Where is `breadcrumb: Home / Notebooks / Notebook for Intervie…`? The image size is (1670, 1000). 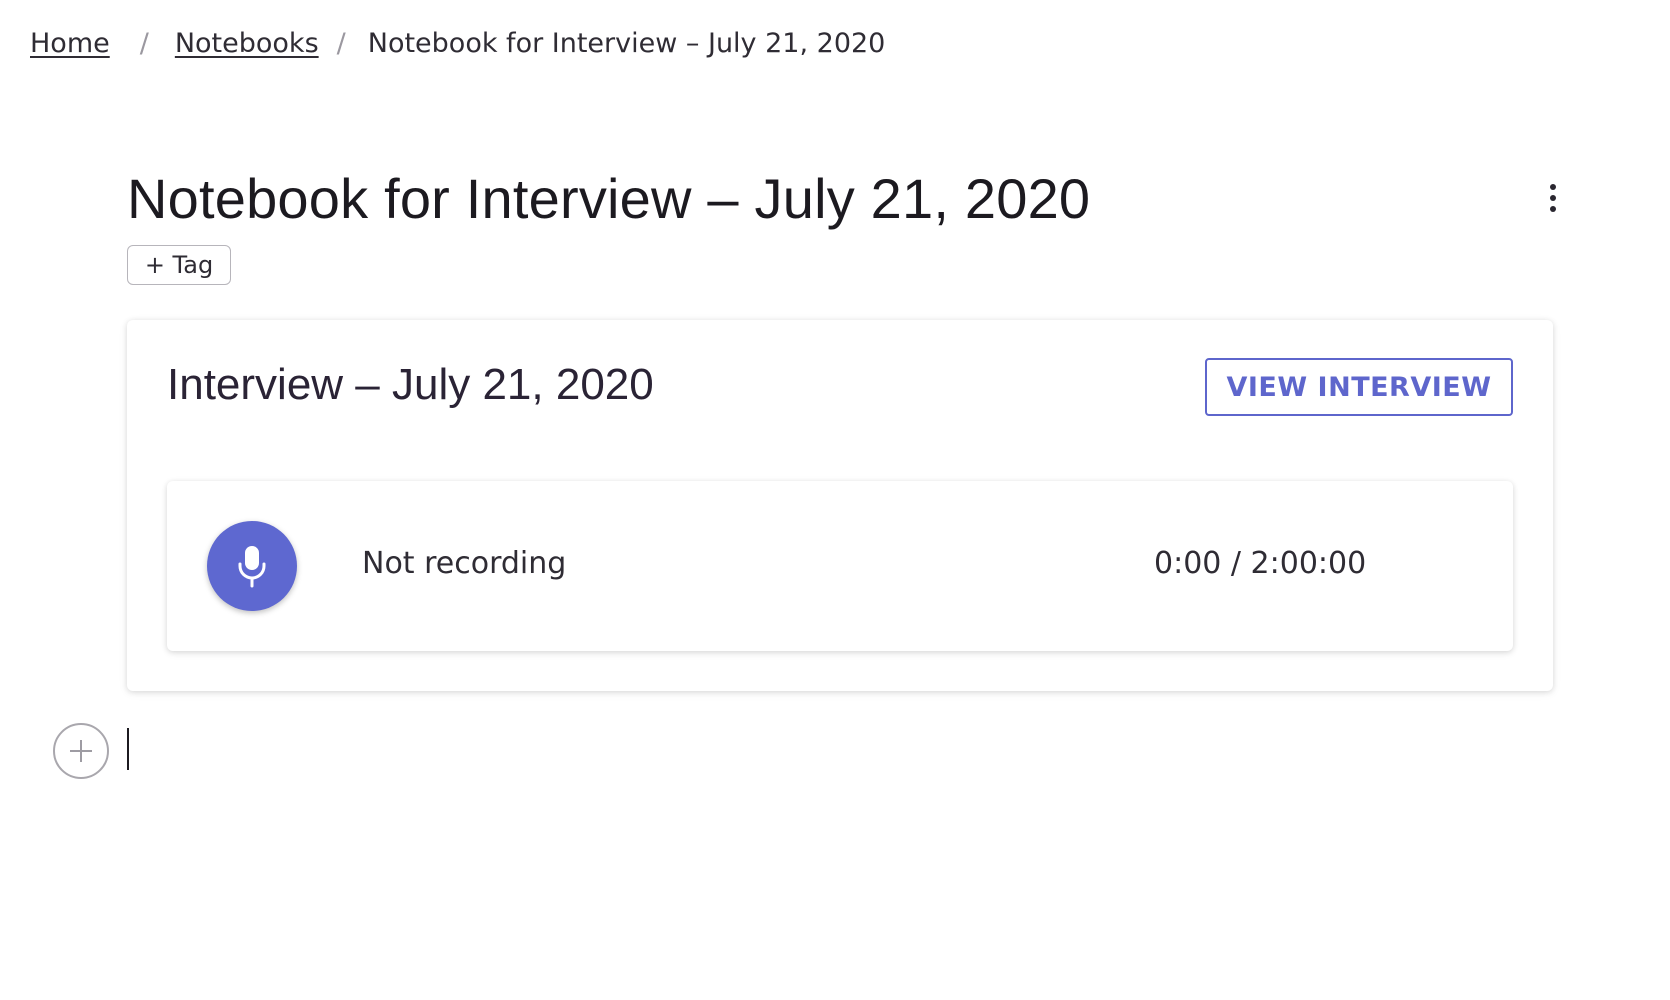 breadcrumb: Home / Notebooks / Notebook for Intervie… is located at coordinates (457, 43).